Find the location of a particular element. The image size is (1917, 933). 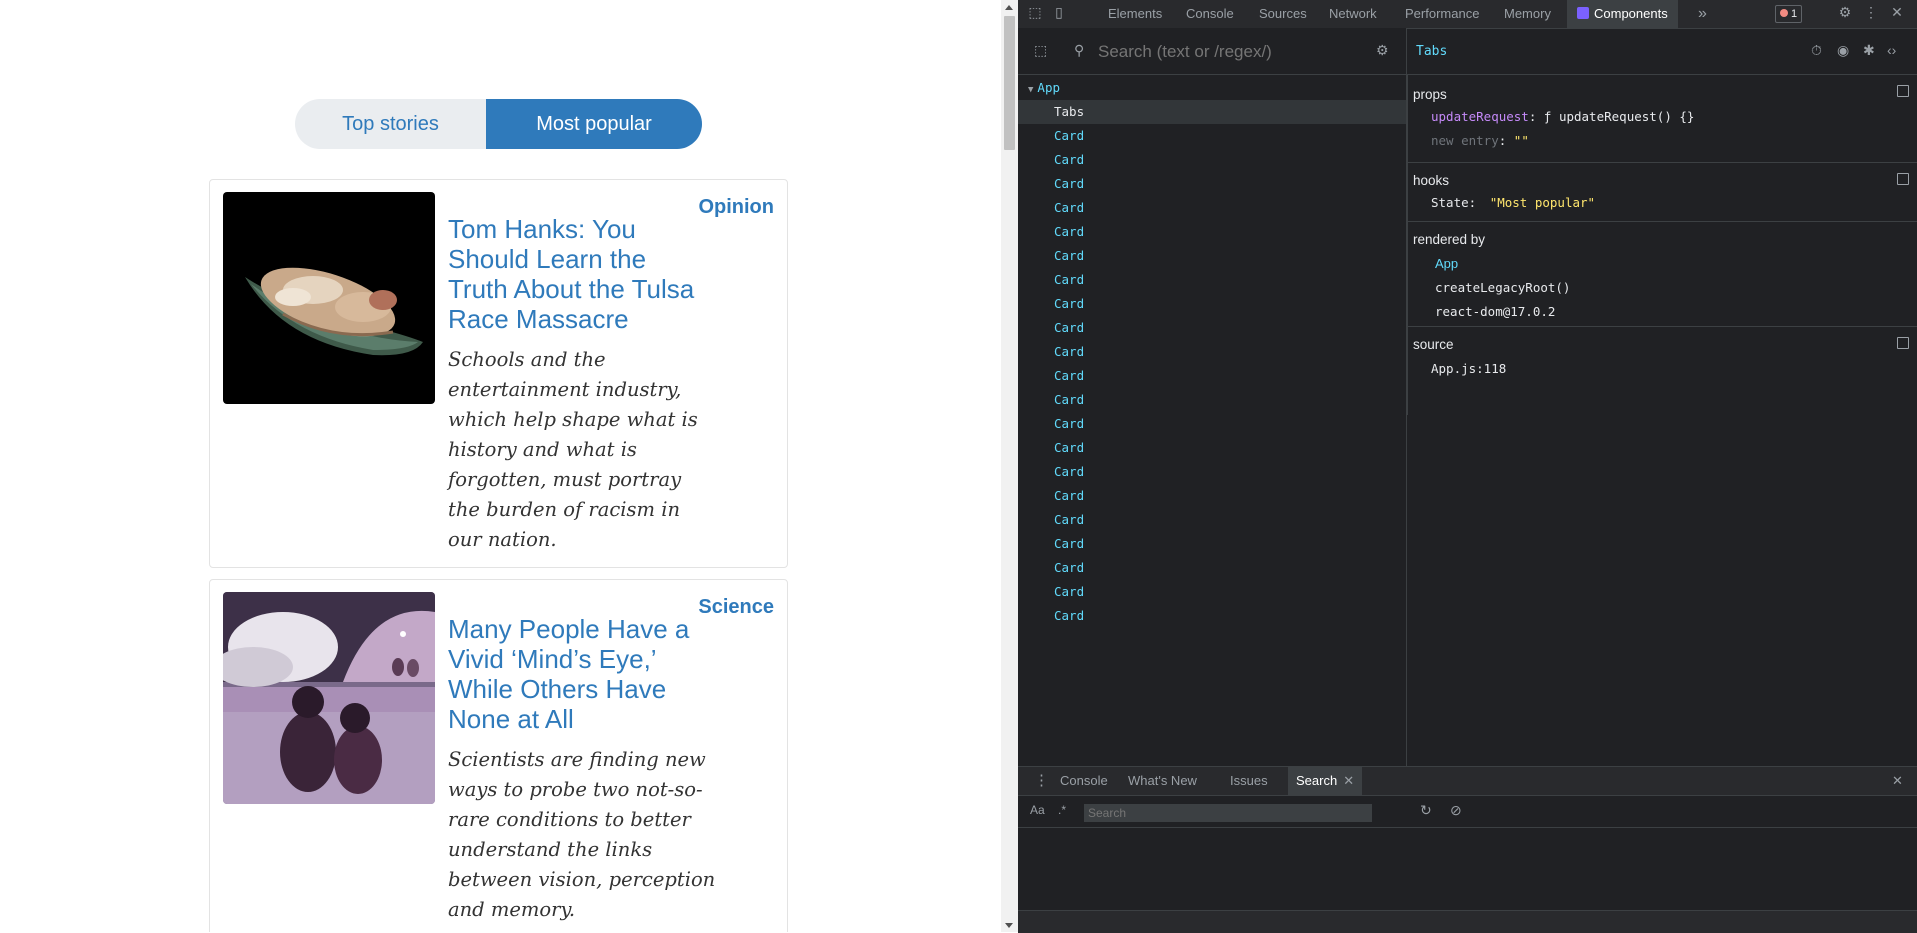

new-entry-row: new entry: "" is located at coordinates (1480, 140).